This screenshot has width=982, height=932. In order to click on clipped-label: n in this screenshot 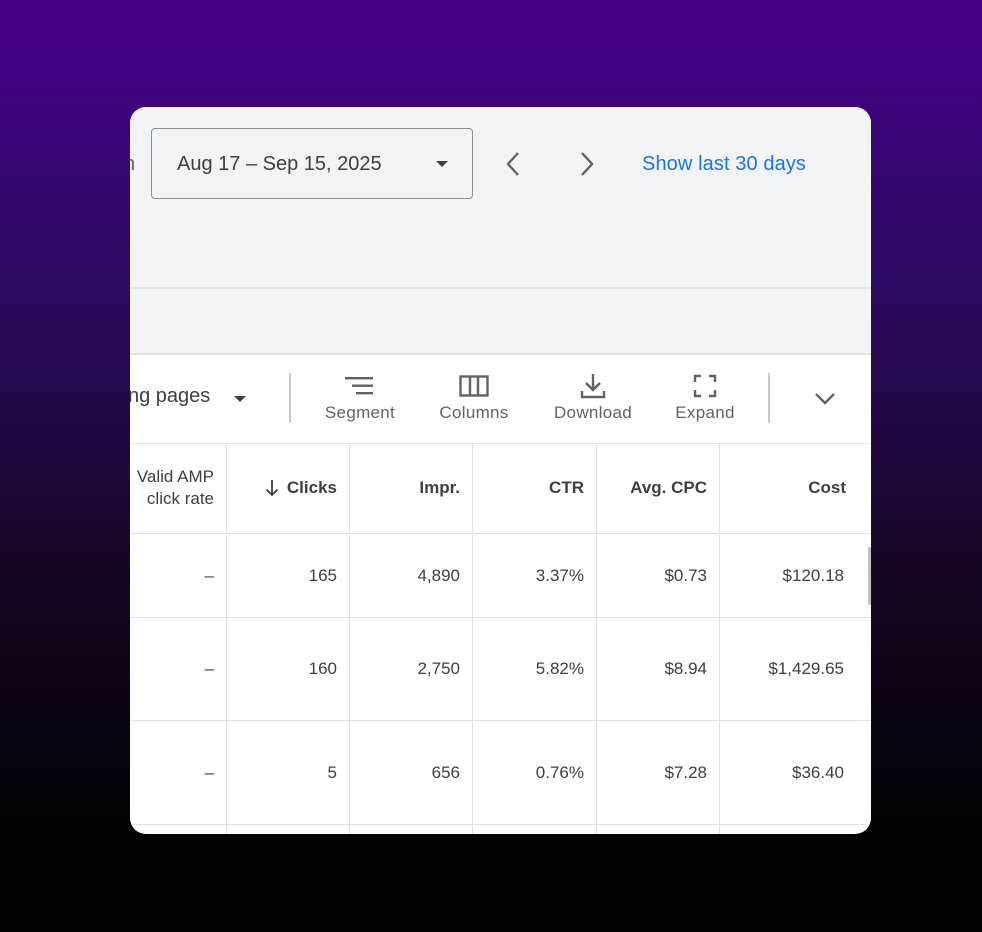, I will do `click(132, 164)`.